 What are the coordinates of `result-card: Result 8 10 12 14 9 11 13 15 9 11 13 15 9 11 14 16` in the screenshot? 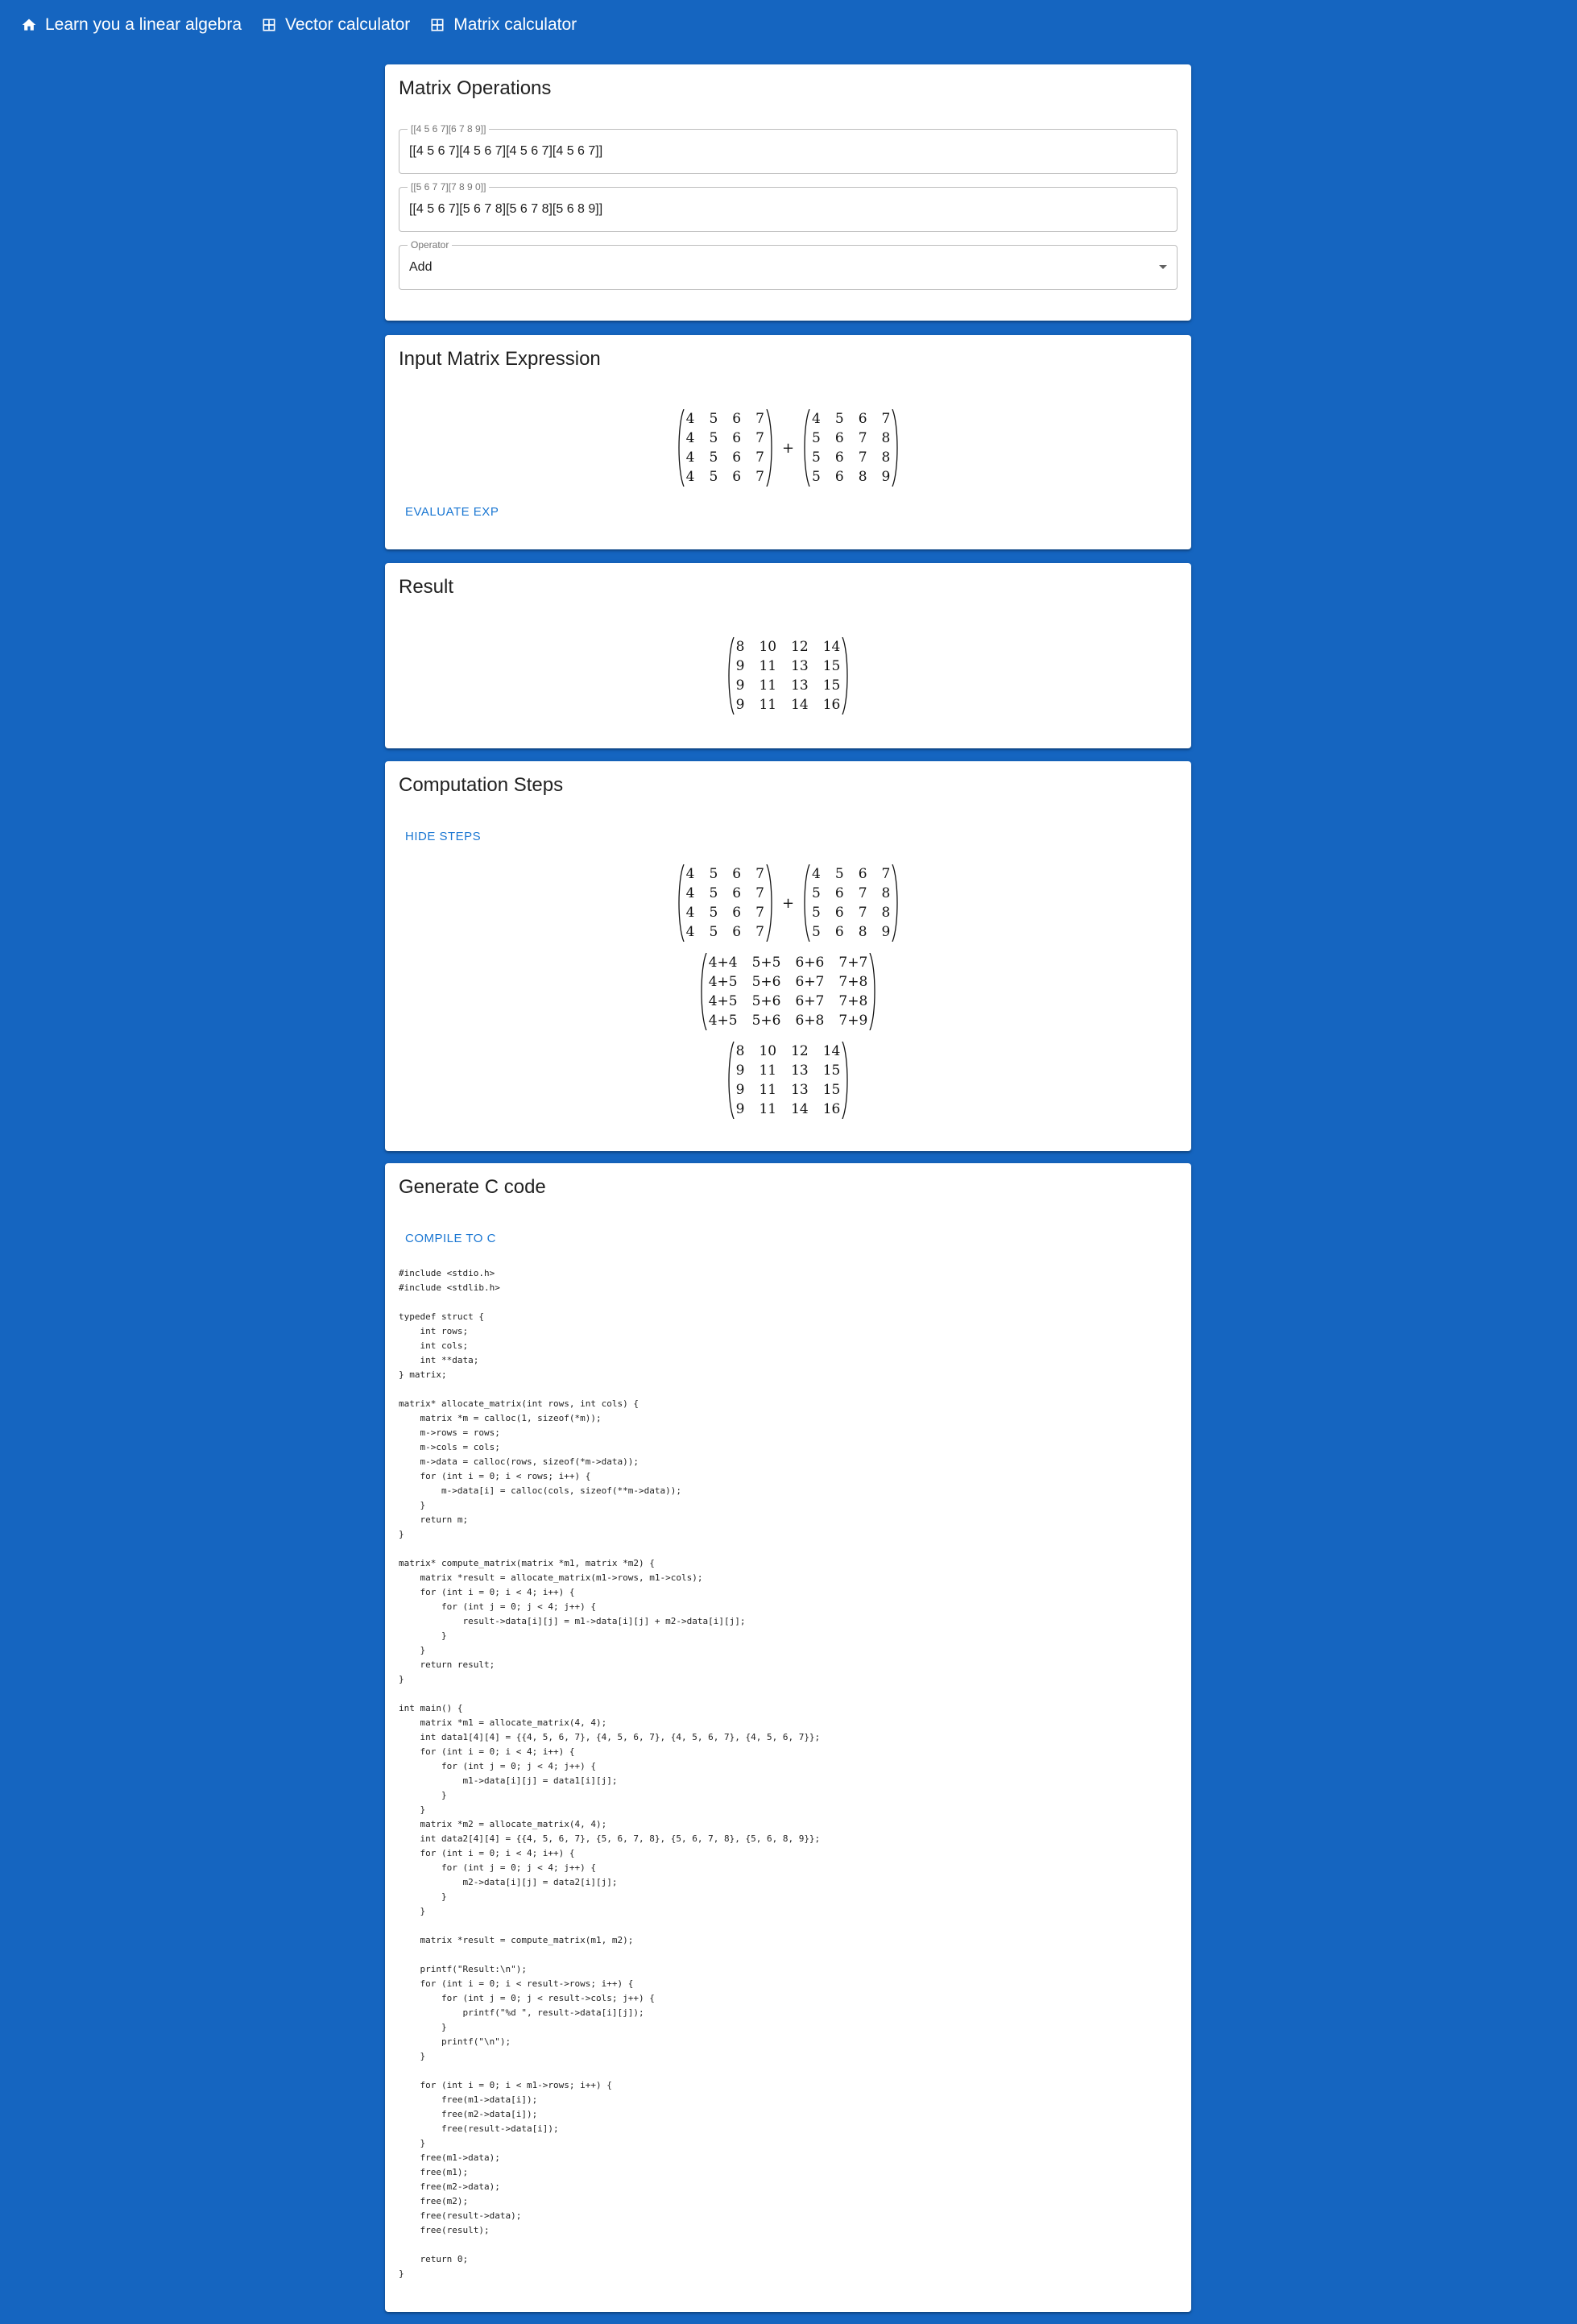 It's located at (788, 655).